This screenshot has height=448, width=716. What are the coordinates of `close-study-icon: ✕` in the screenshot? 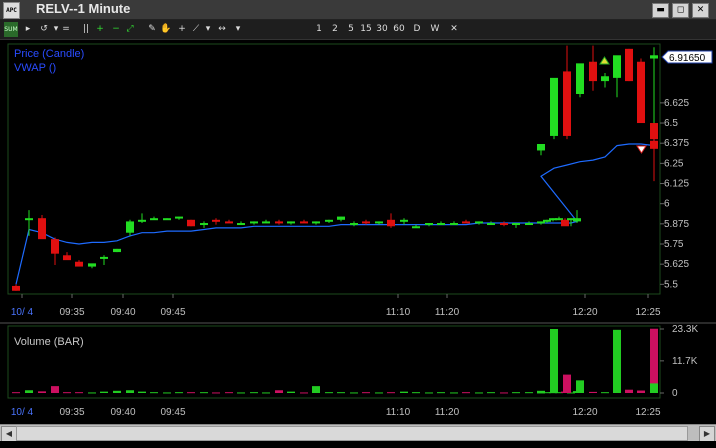 It's located at (454, 29).